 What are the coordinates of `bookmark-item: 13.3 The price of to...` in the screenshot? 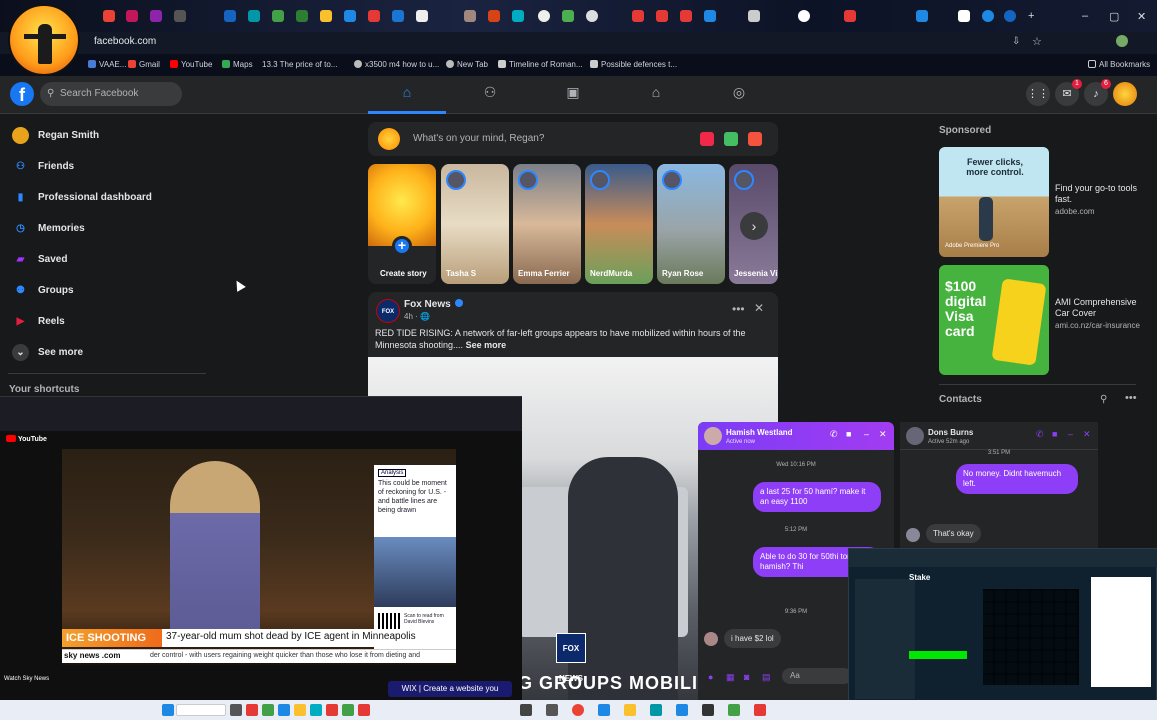 It's located at (299, 64).